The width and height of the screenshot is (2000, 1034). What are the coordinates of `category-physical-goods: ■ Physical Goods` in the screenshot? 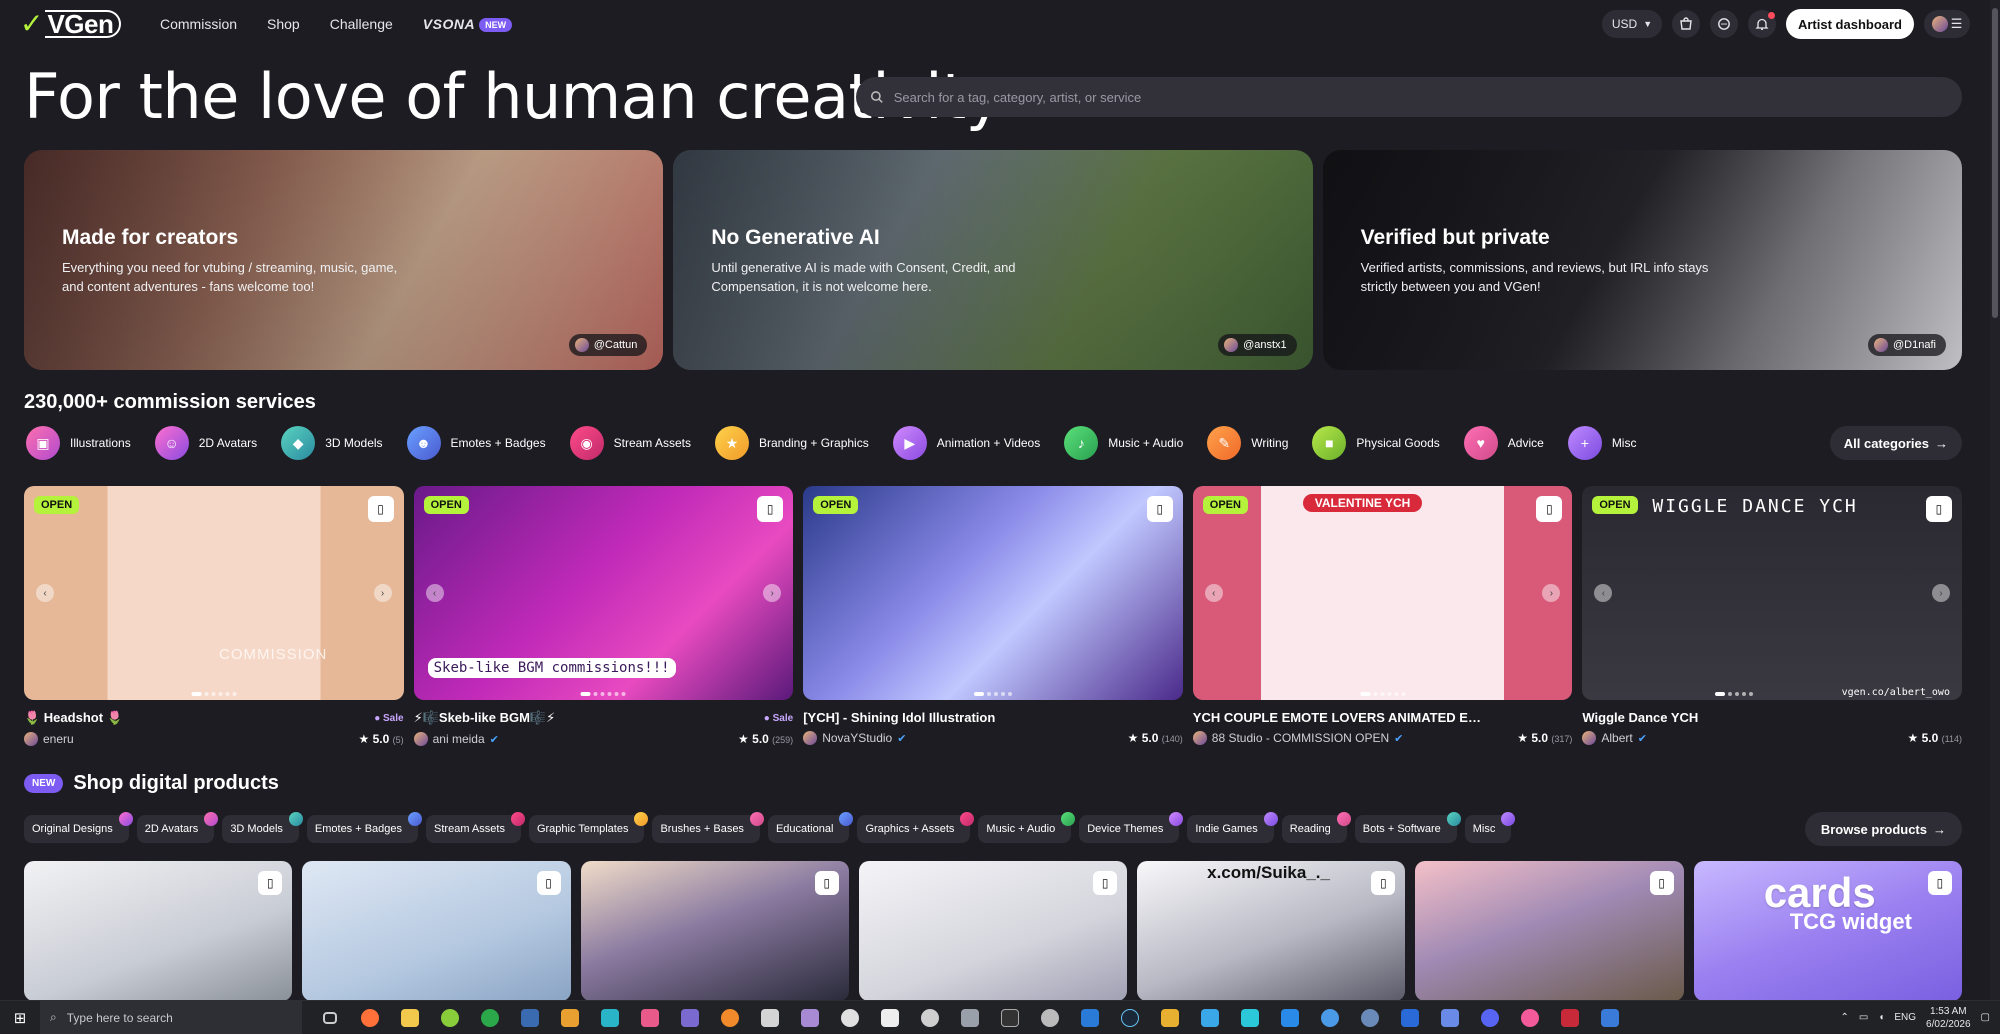 It's located at (1376, 443).